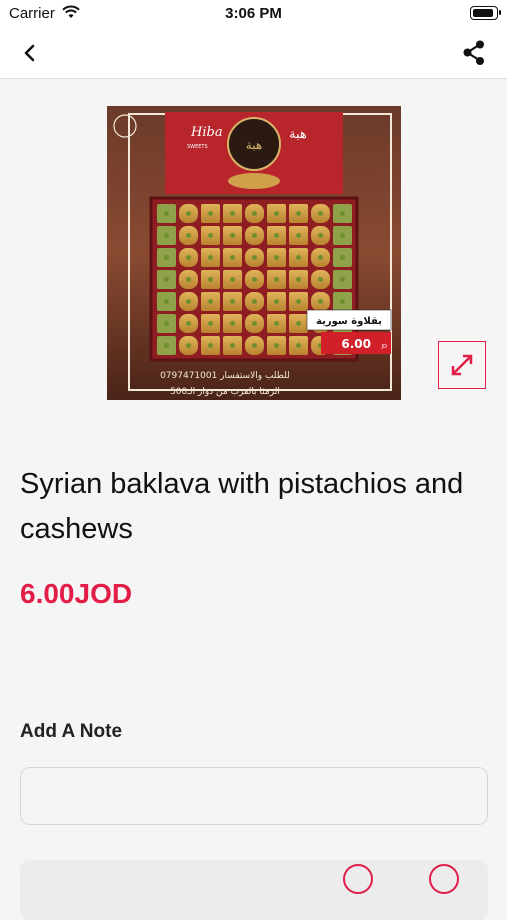 This screenshot has width=507, height=920. Describe the element at coordinates (356, 344) in the screenshot. I see `tag-price-text: 6.00` at that location.